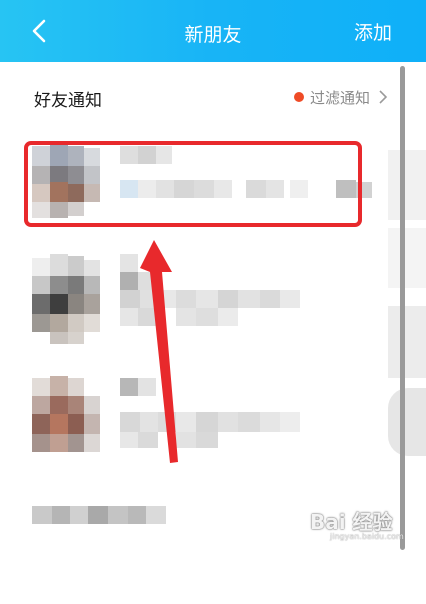 The width and height of the screenshot is (426, 604). What do you see at coordinates (367, 536) in the screenshot?
I see `watermark-url: jingyan.baidu.com` at bounding box center [367, 536].